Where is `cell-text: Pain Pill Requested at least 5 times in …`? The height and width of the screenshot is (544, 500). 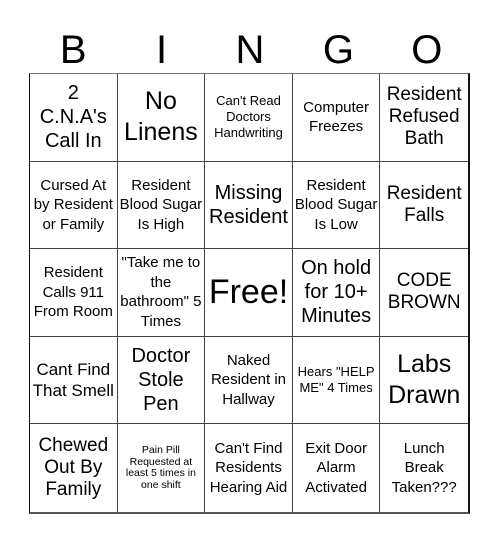 cell-text: Pain Pill Requested at least 5 times in … is located at coordinates (160, 467).